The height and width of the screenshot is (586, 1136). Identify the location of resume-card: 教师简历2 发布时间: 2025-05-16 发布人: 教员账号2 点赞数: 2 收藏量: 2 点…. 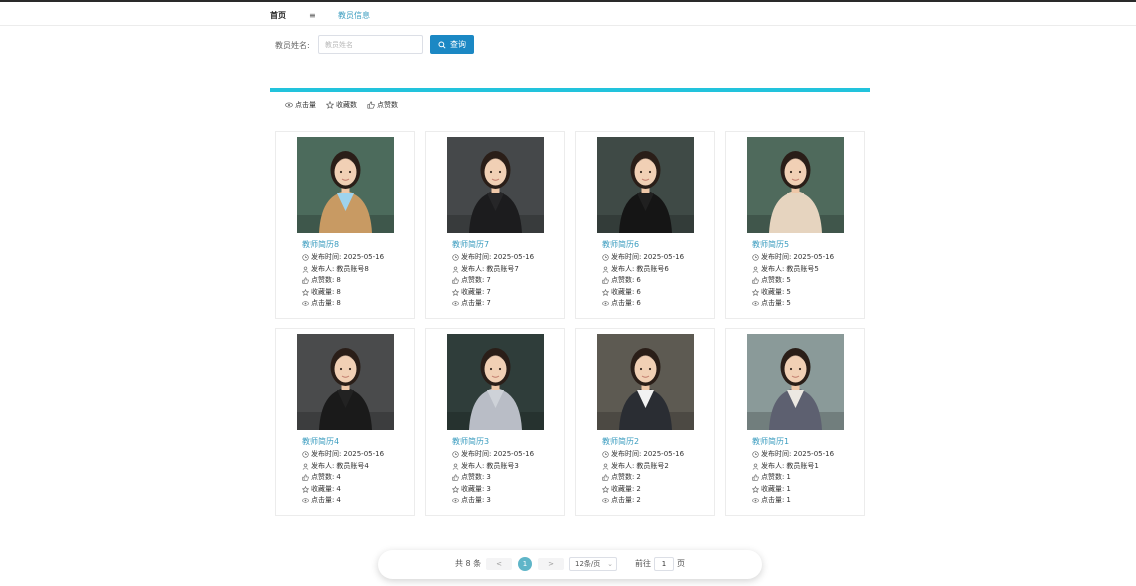
(645, 422).